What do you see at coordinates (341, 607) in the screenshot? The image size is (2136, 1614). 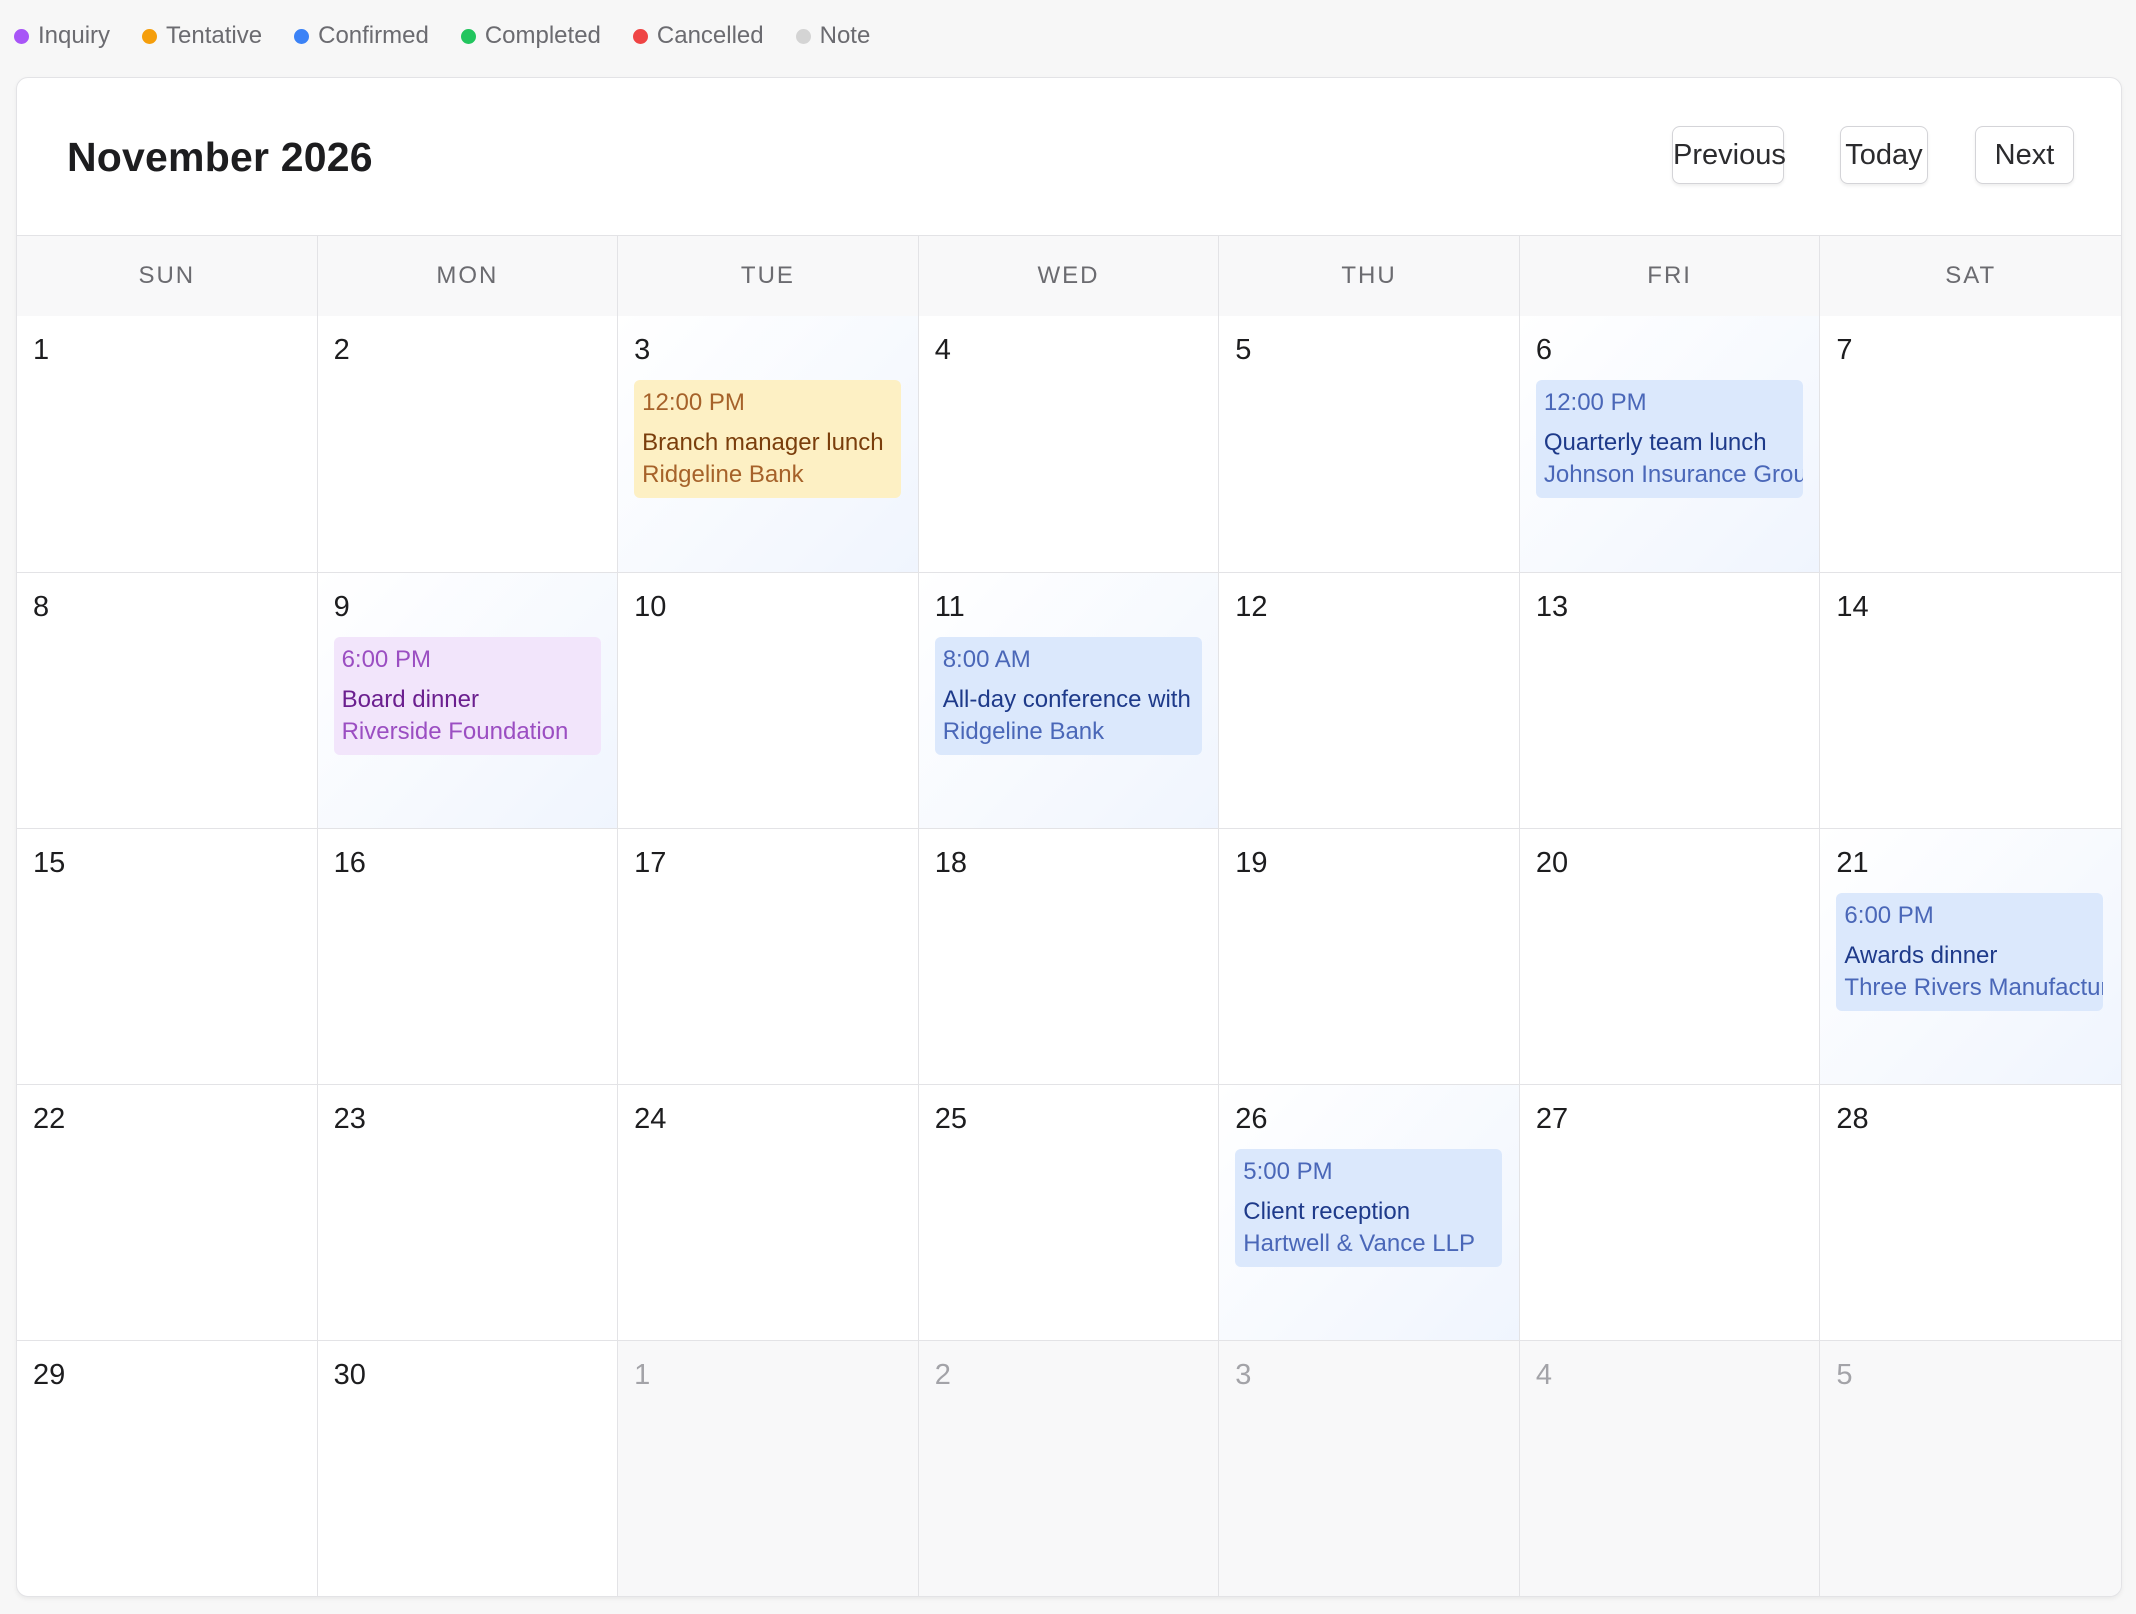 I see `day-number: 9` at bounding box center [341, 607].